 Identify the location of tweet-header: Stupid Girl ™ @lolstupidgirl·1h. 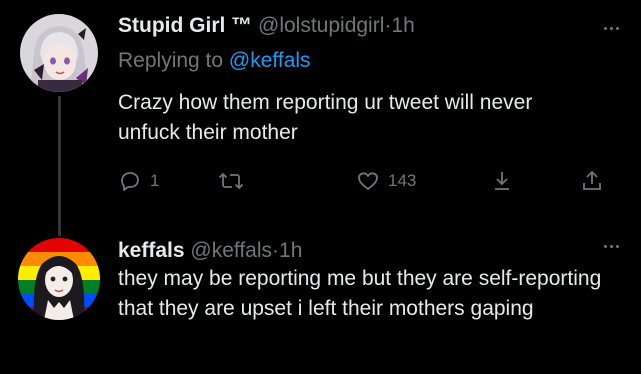
(266, 26).